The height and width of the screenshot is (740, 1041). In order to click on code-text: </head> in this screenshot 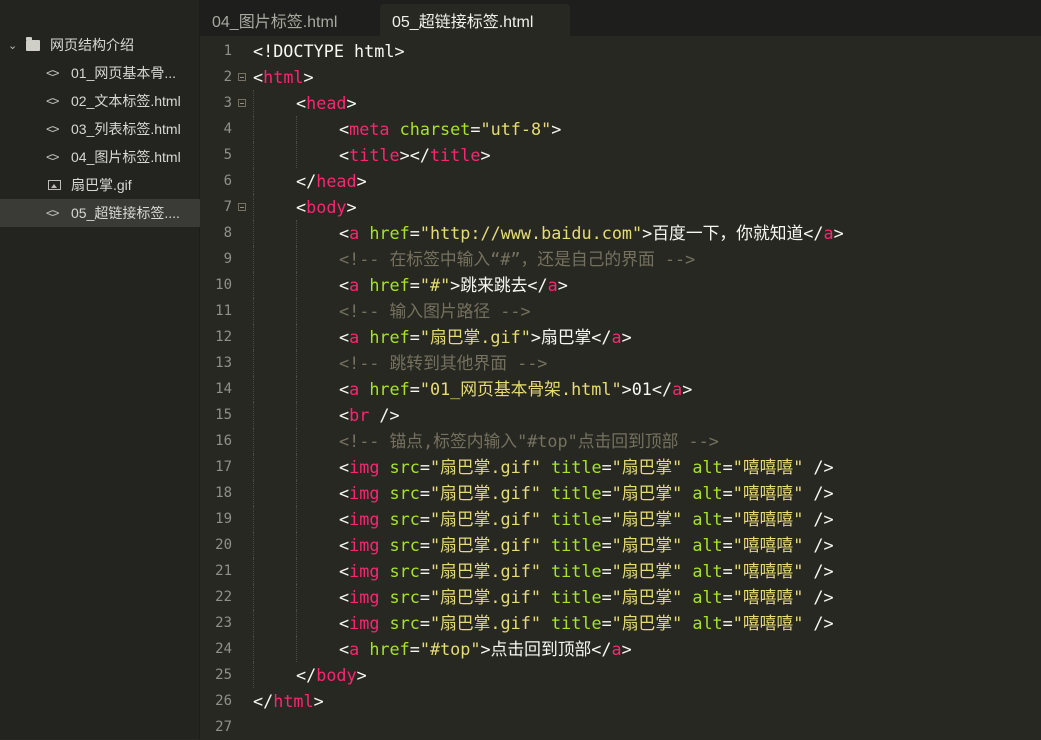, I will do `click(331, 181)`.